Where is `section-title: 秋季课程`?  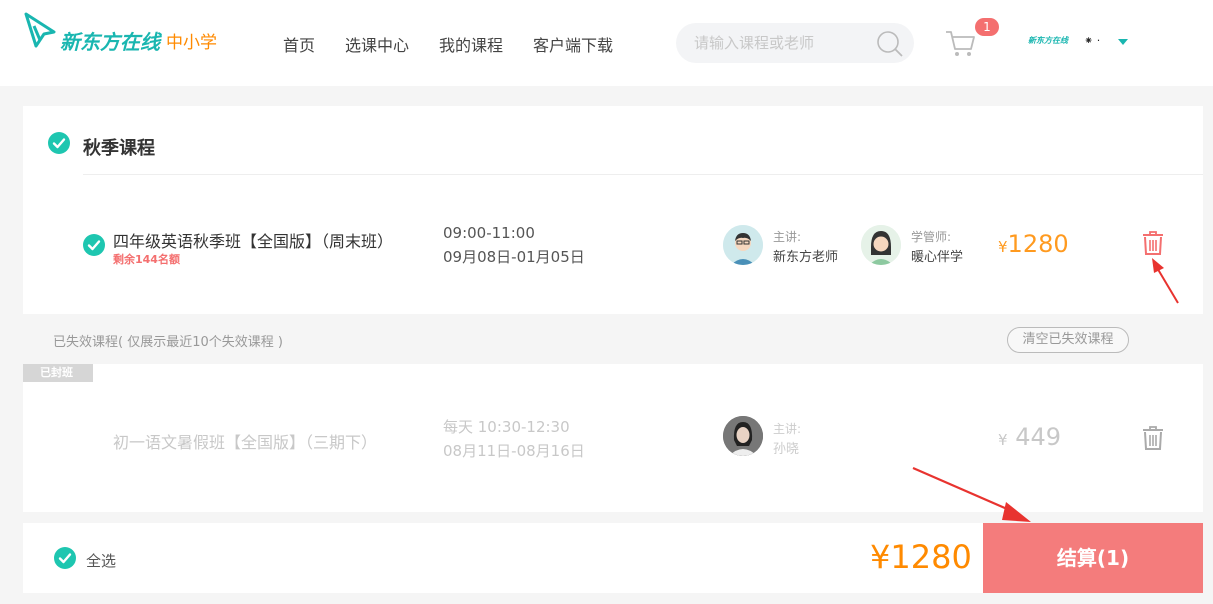 section-title: 秋季课程 is located at coordinates (119, 148).